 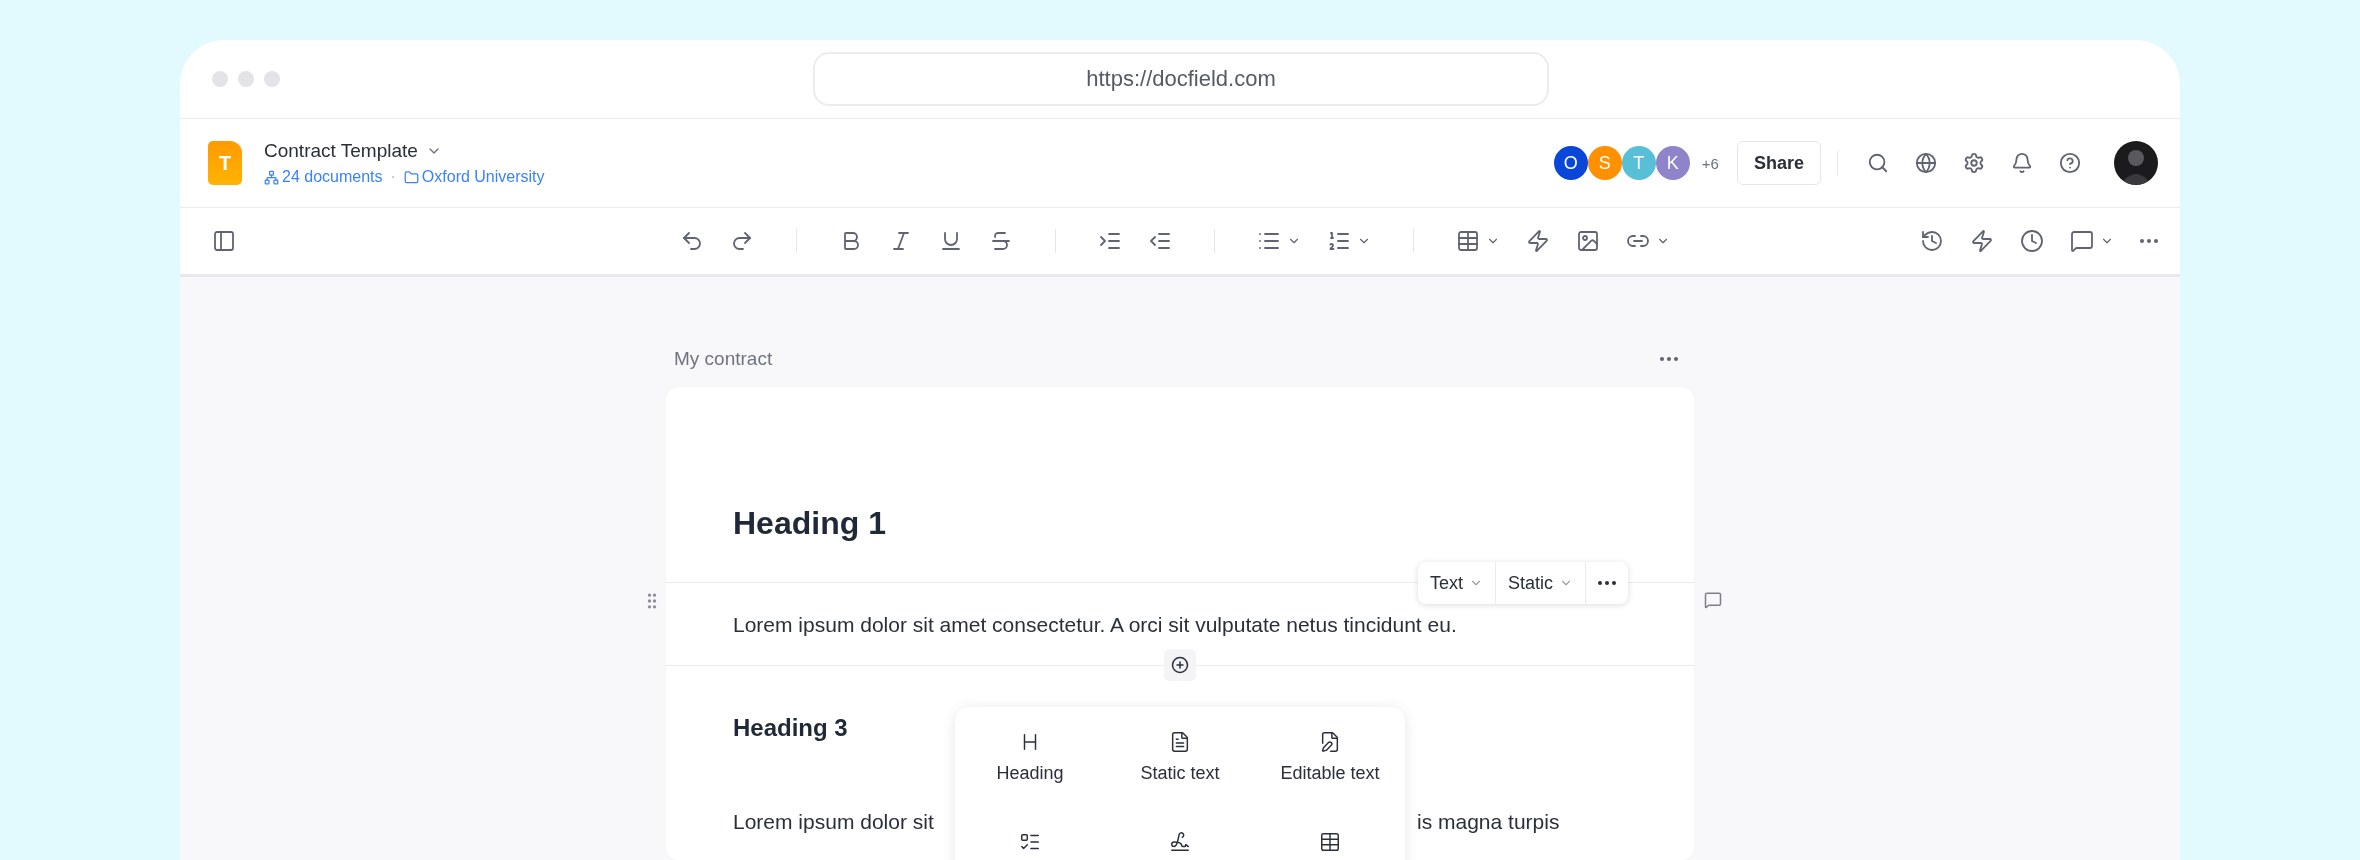 I want to click on help-button, so click(x=2070, y=163).